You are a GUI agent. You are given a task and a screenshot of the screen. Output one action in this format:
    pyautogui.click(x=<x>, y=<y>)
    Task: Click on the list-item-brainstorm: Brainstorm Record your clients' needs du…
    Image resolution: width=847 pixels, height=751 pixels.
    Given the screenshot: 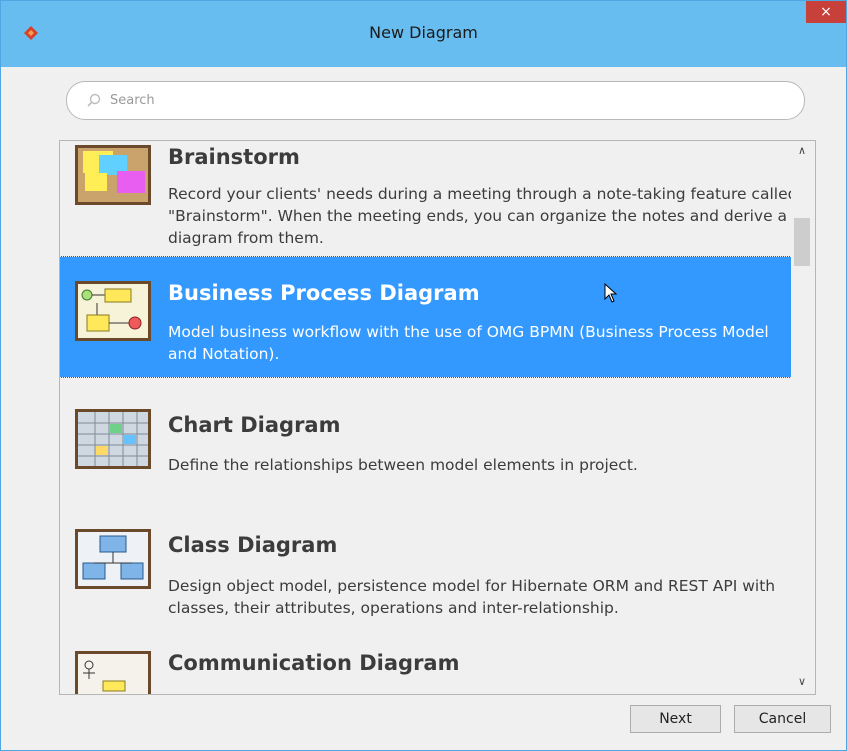 What is the action you would take?
    pyautogui.click(x=428, y=198)
    